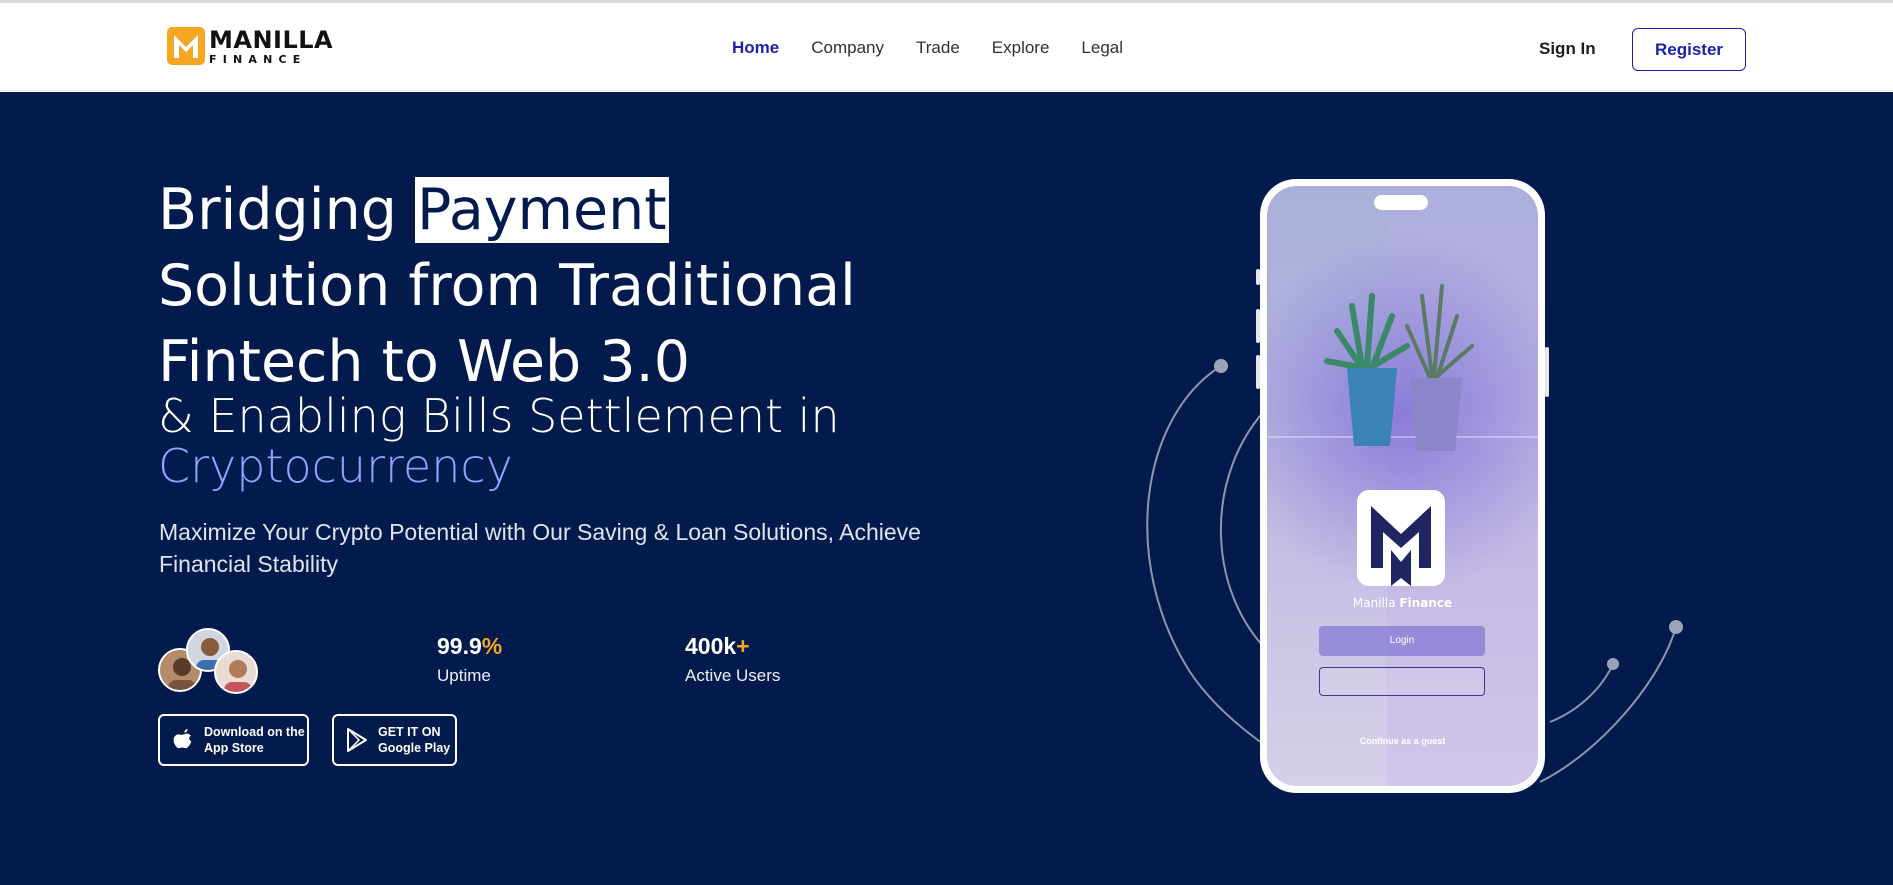 This screenshot has height=885, width=1893. I want to click on sign-in-link: Sign In, so click(1567, 49).